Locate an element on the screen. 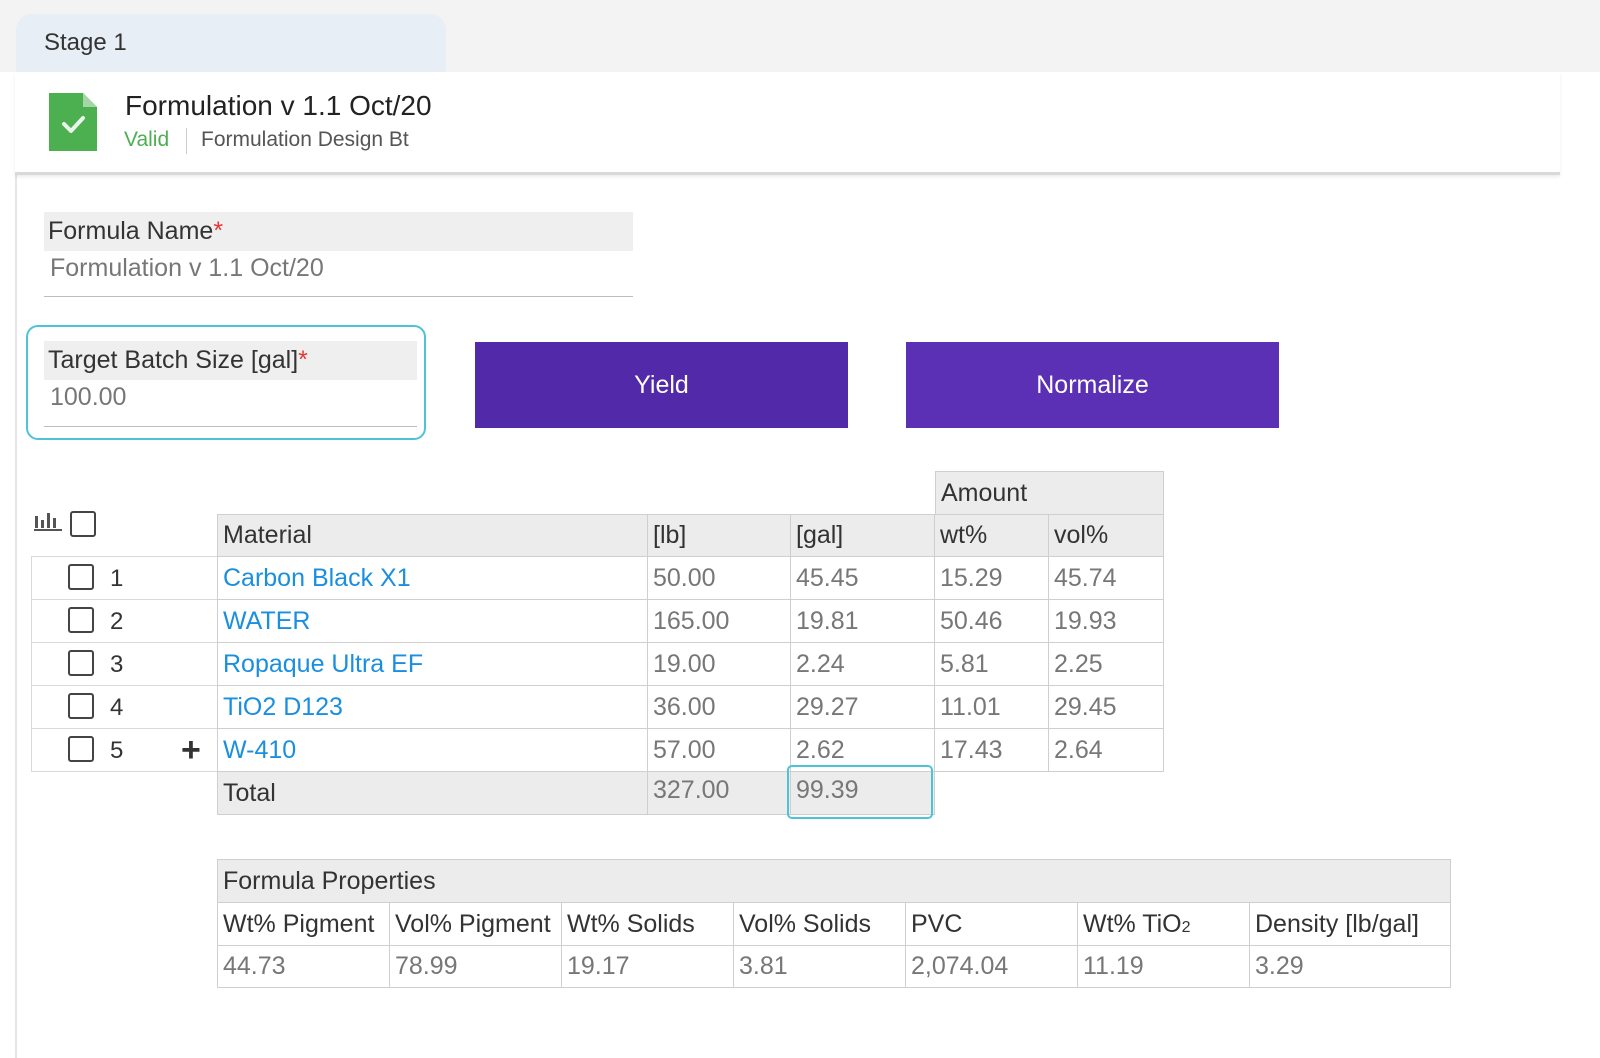 The image size is (1600, 1058). total-label: Total is located at coordinates (432, 793).